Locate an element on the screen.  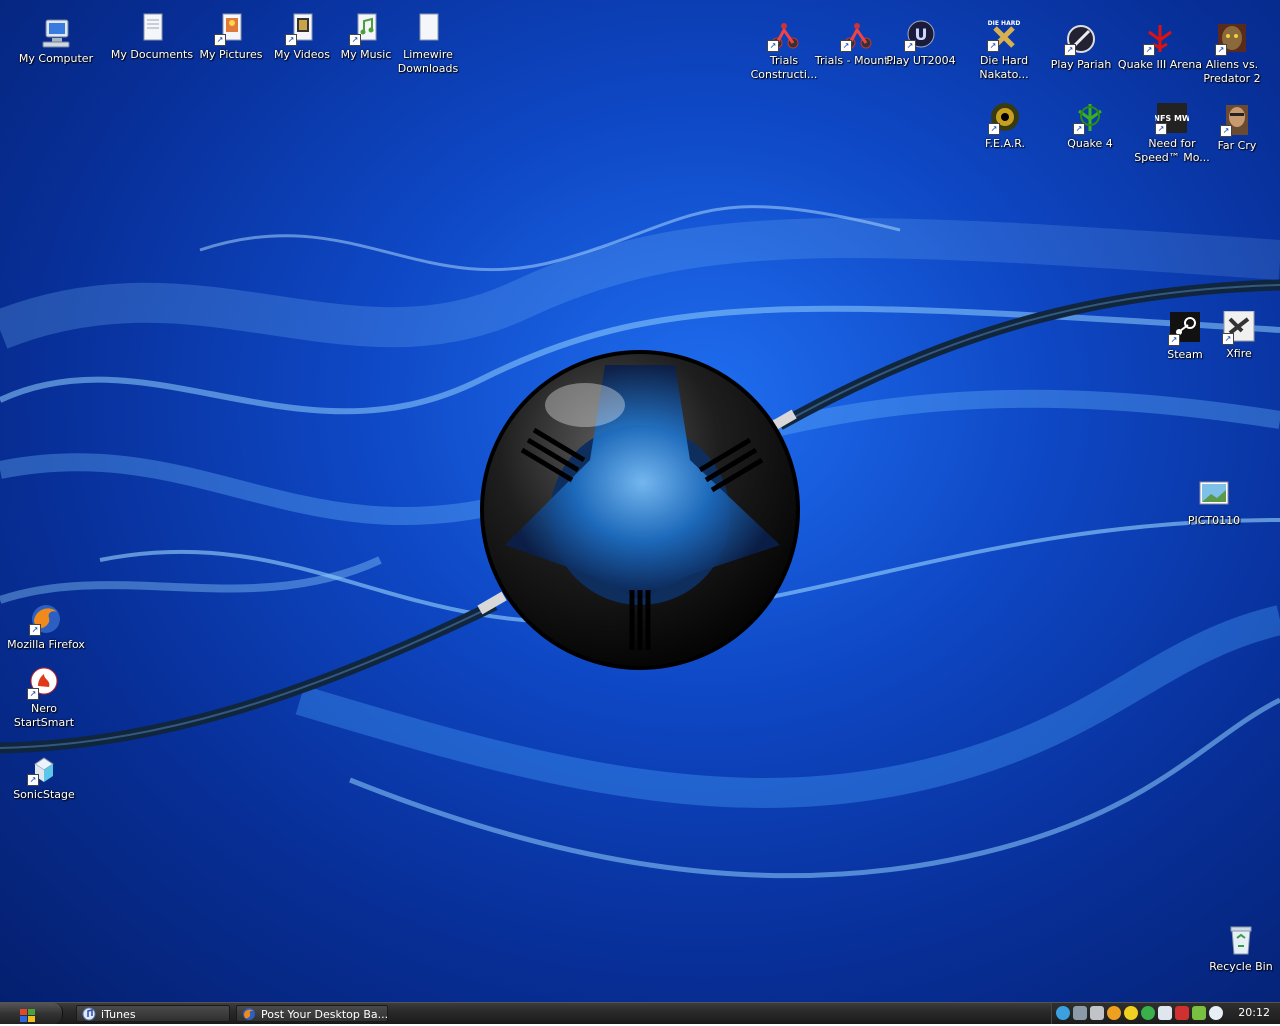
quake4-icon: ↗ is located at coordinates (1090, 118).